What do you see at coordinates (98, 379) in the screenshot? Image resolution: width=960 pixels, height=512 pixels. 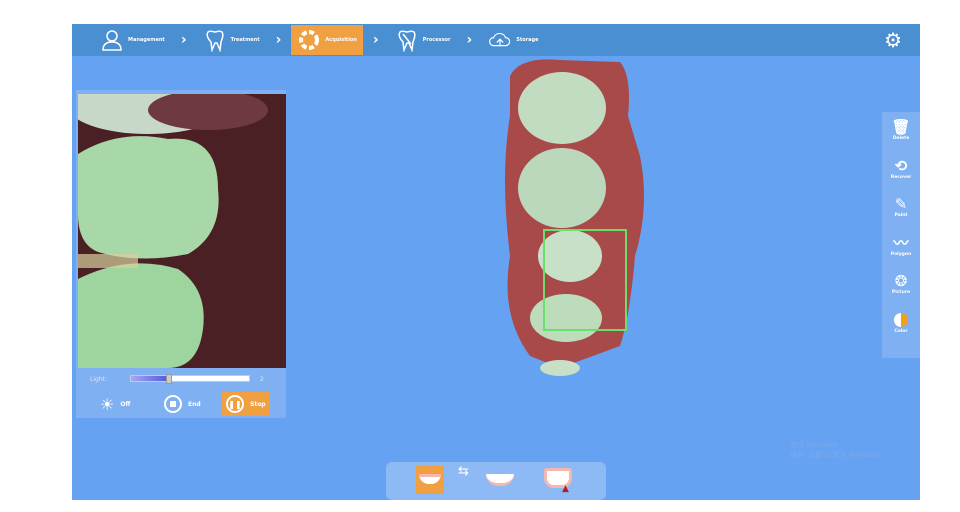 I see `light-label: Light:` at bounding box center [98, 379].